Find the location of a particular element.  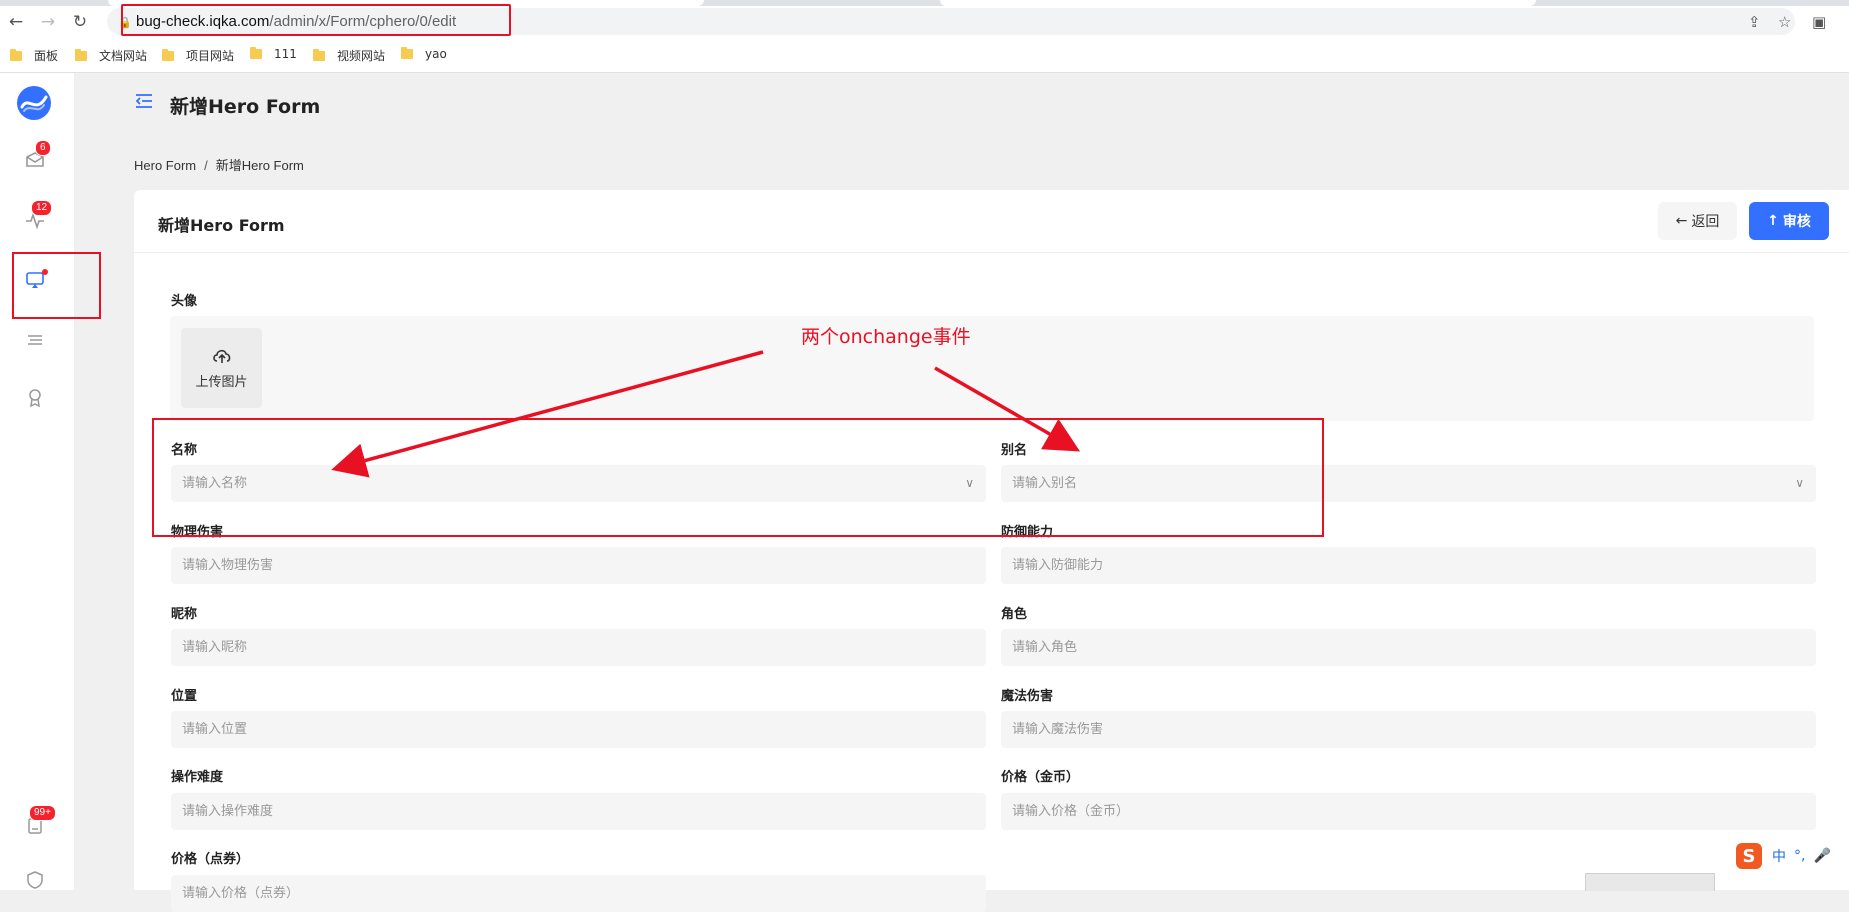

bookmark-label: 文档网站 is located at coordinates (123, 56).